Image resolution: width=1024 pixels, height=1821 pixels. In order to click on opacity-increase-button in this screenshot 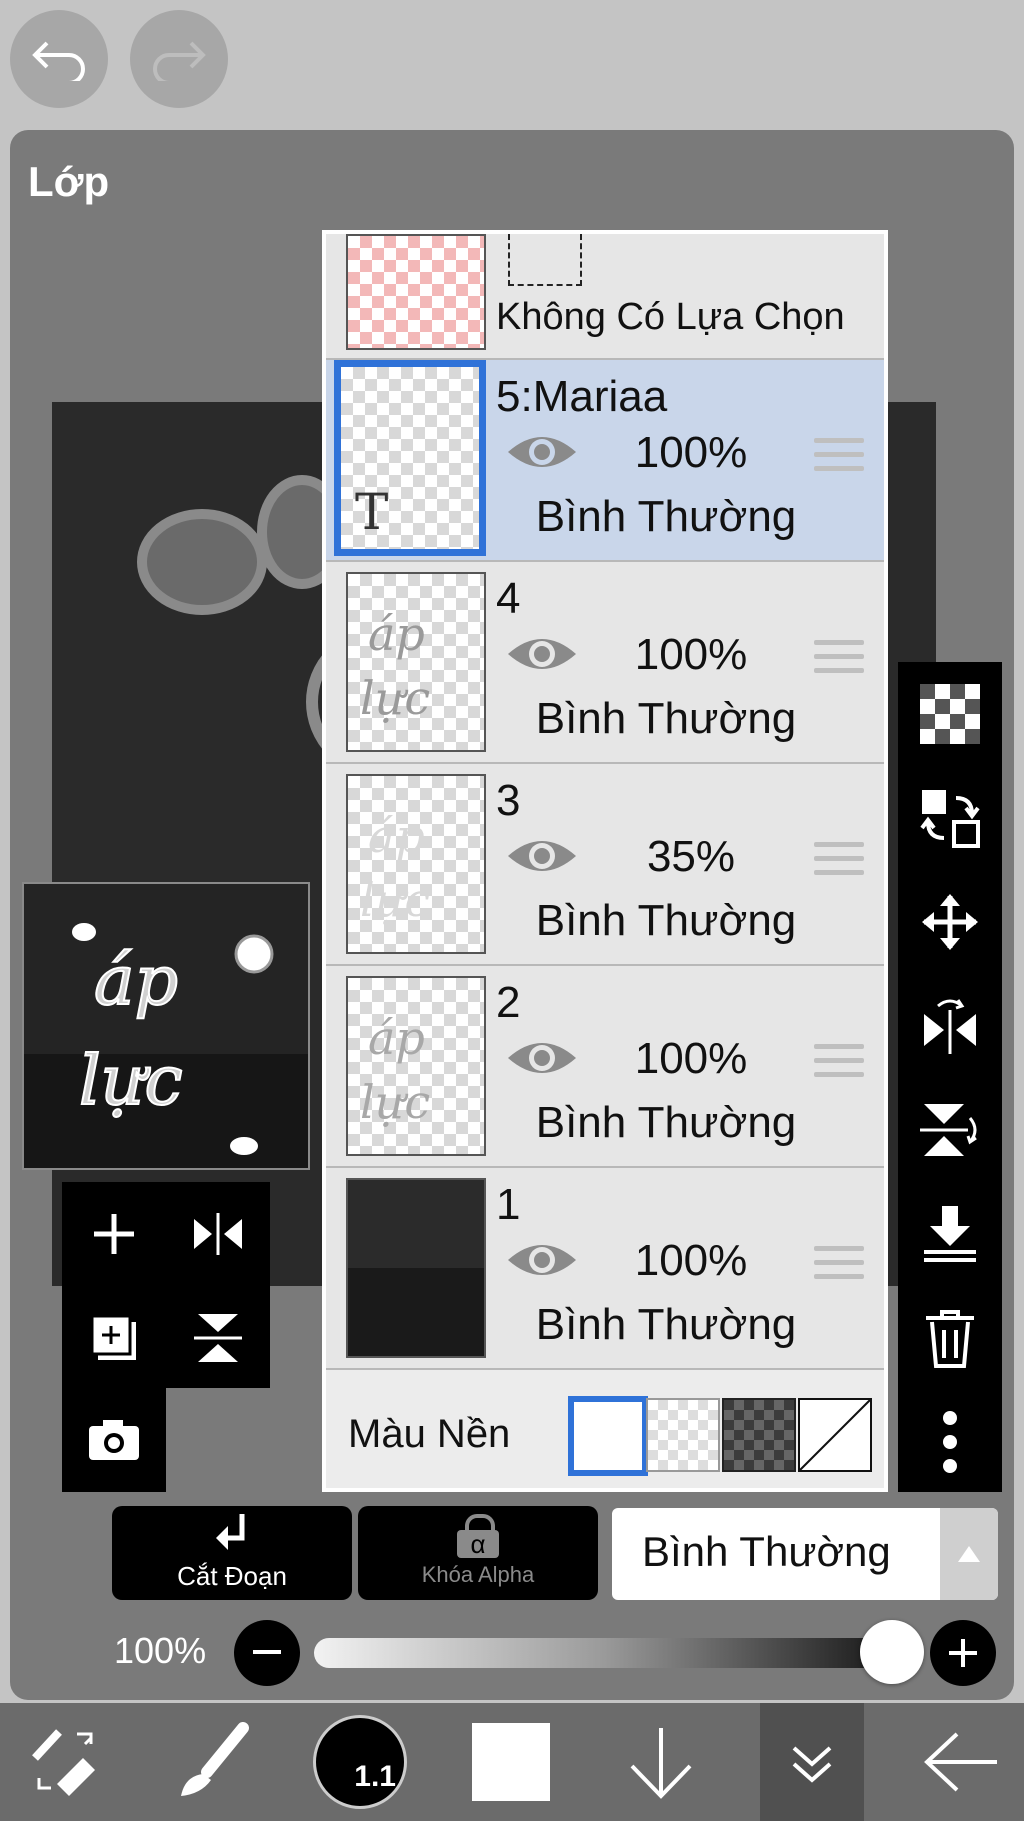, I will do `click(963, 1653)`.